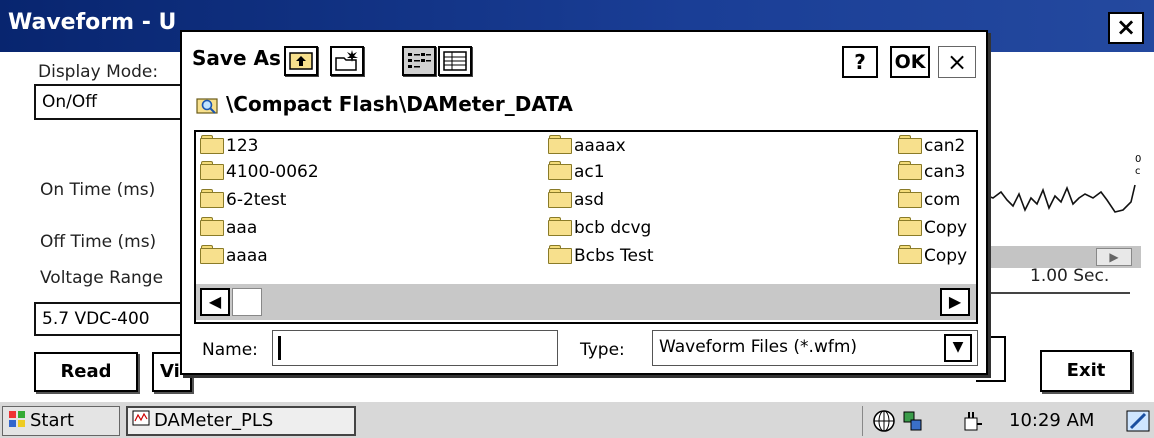 This screenshot has height=438, width=1154. Describe the element at coordinates (1138, 171) in the screenshot. I see `svg-text: c` at that location.